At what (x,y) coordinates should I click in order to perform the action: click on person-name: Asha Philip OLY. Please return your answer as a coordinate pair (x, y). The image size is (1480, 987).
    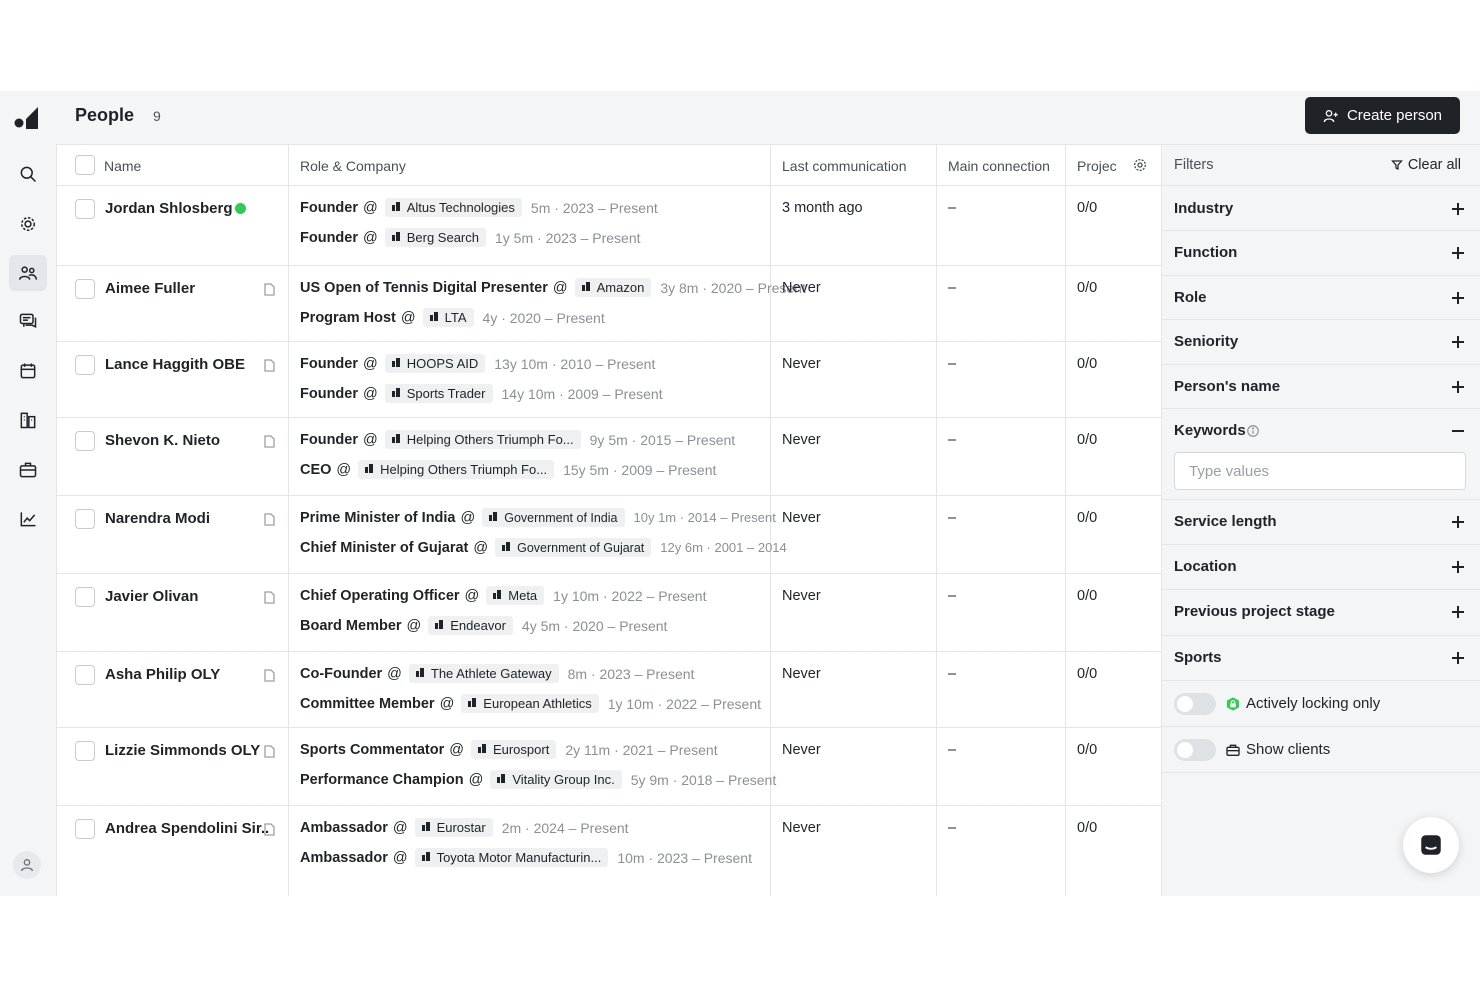
    Looking at the image, I should click on (162, 674).